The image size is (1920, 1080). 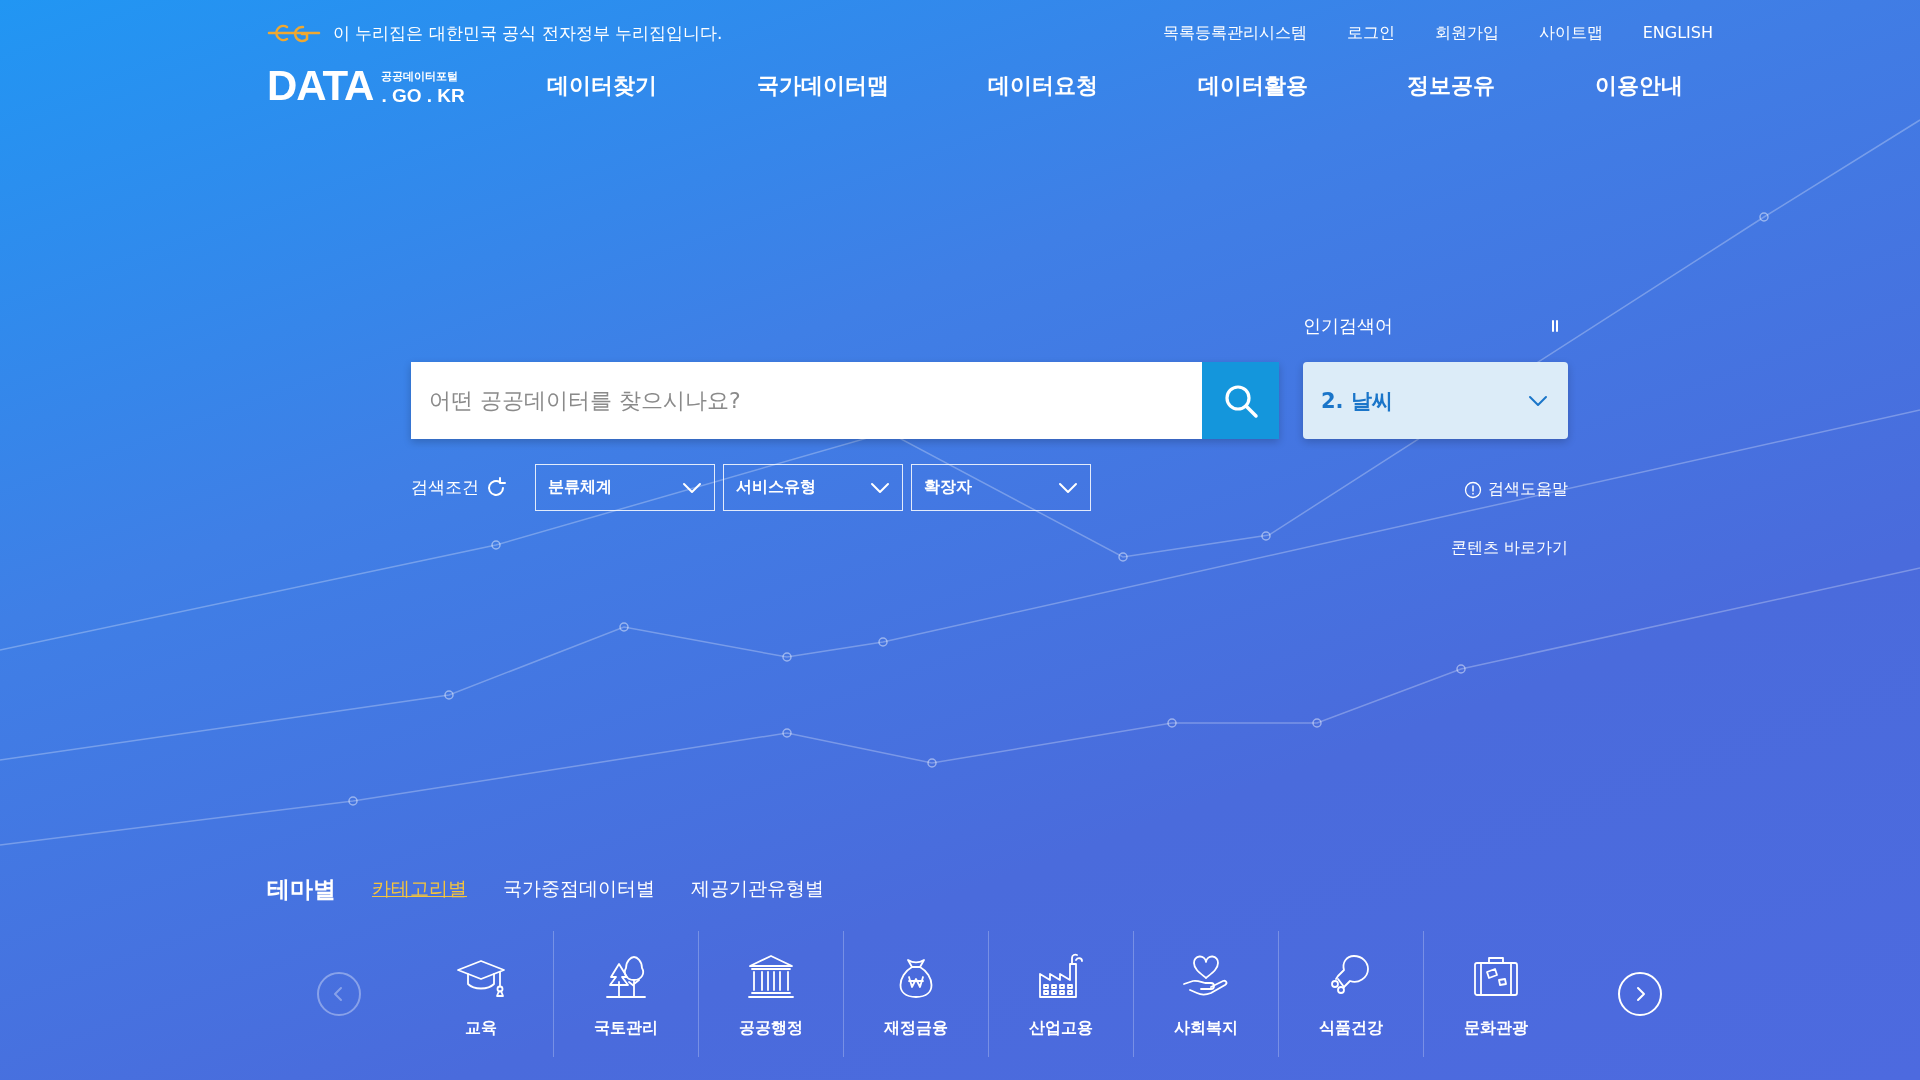 I want to click on theme-heading: 테마별, so click(x=301, y=889).